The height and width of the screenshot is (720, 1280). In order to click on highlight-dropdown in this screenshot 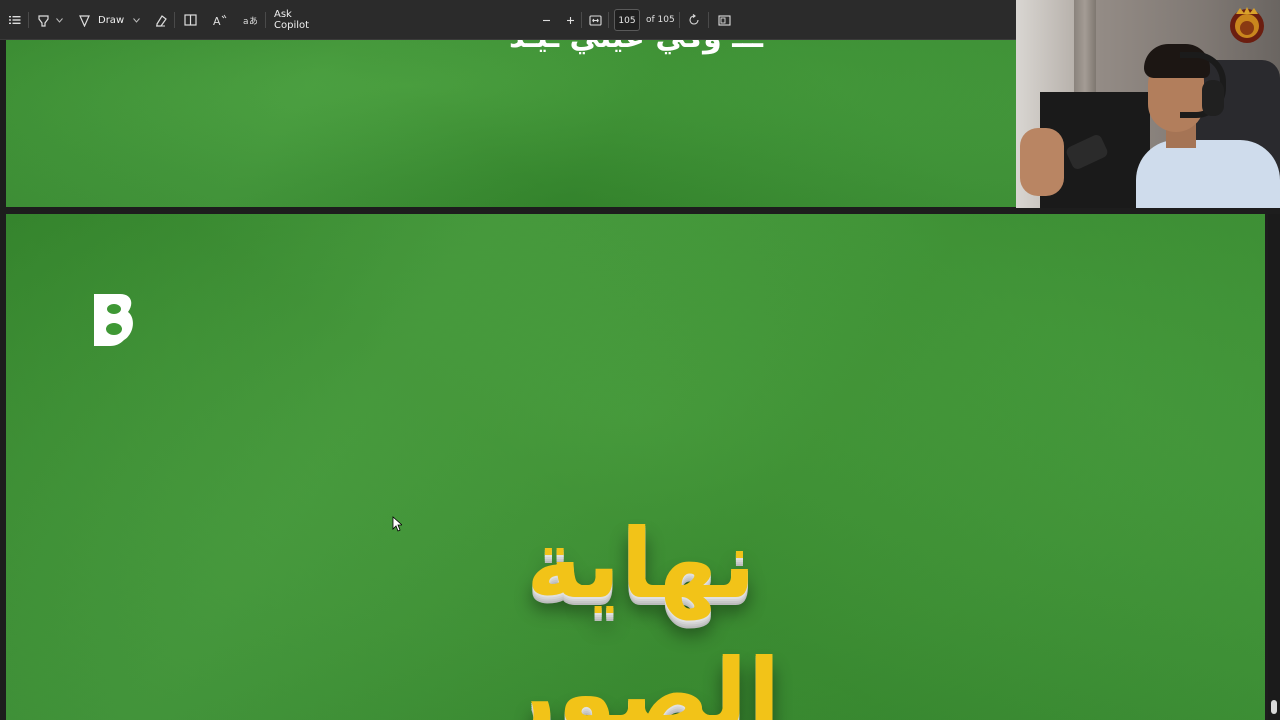, I will do `click(59, 20)`.